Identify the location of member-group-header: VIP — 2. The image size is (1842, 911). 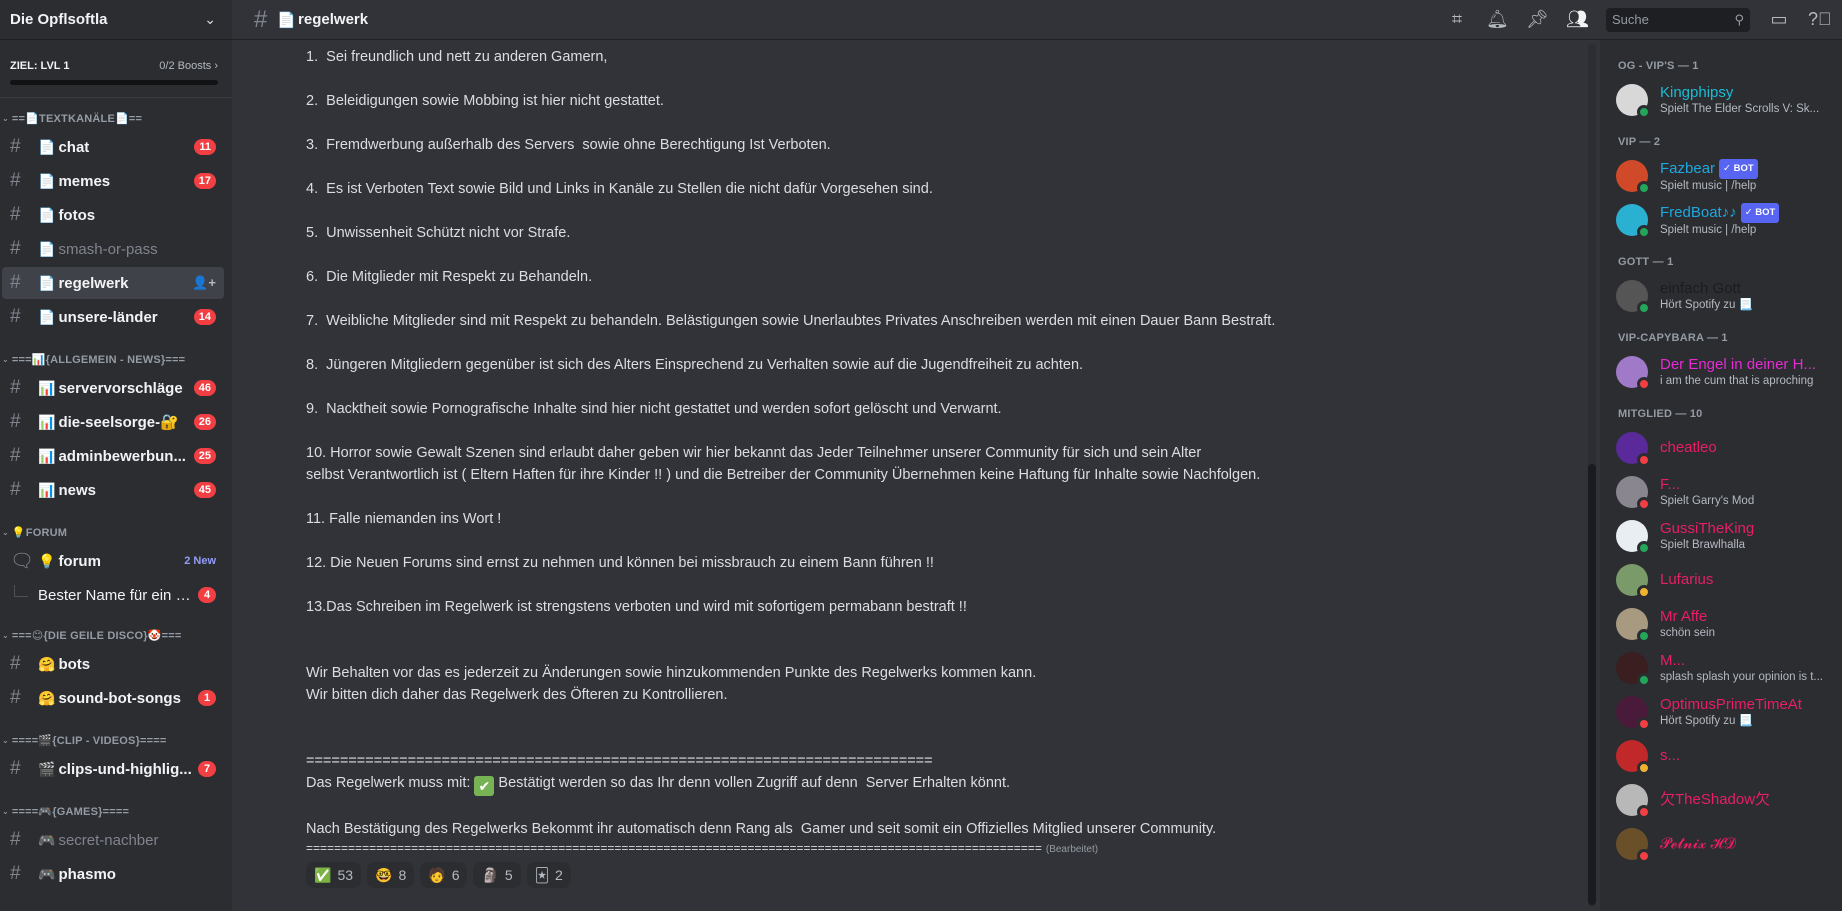
(1639, 142).